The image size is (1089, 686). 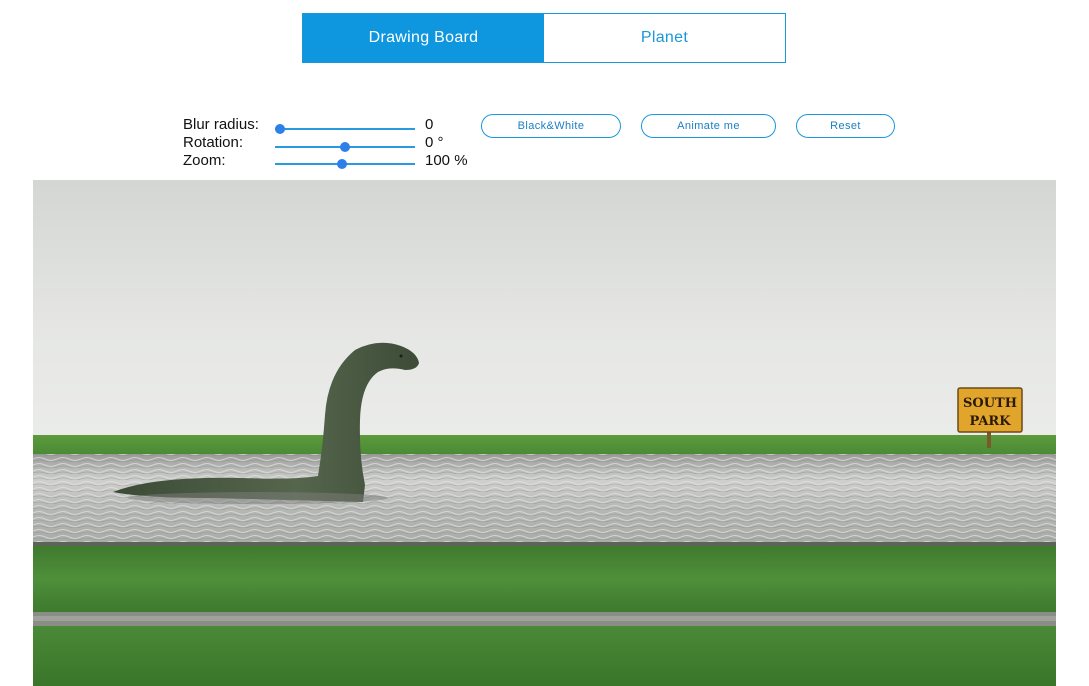 I want to click on blur-radius-value: 0, so click(x=429, y=124).